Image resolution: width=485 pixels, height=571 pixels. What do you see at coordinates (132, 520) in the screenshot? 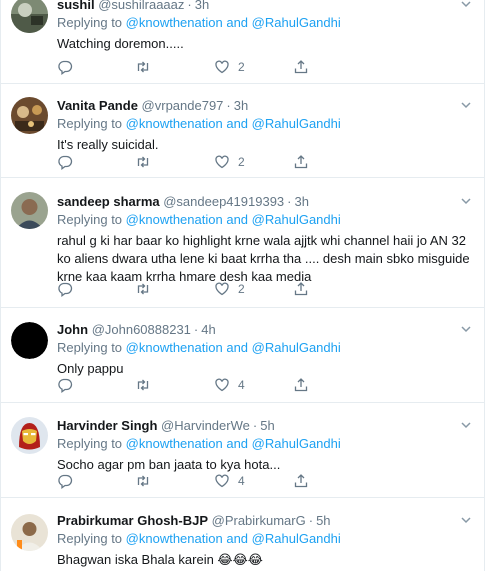
I see `display-name: Prabirkumar Ghosh-BJP` at bounding box center [132, 520].